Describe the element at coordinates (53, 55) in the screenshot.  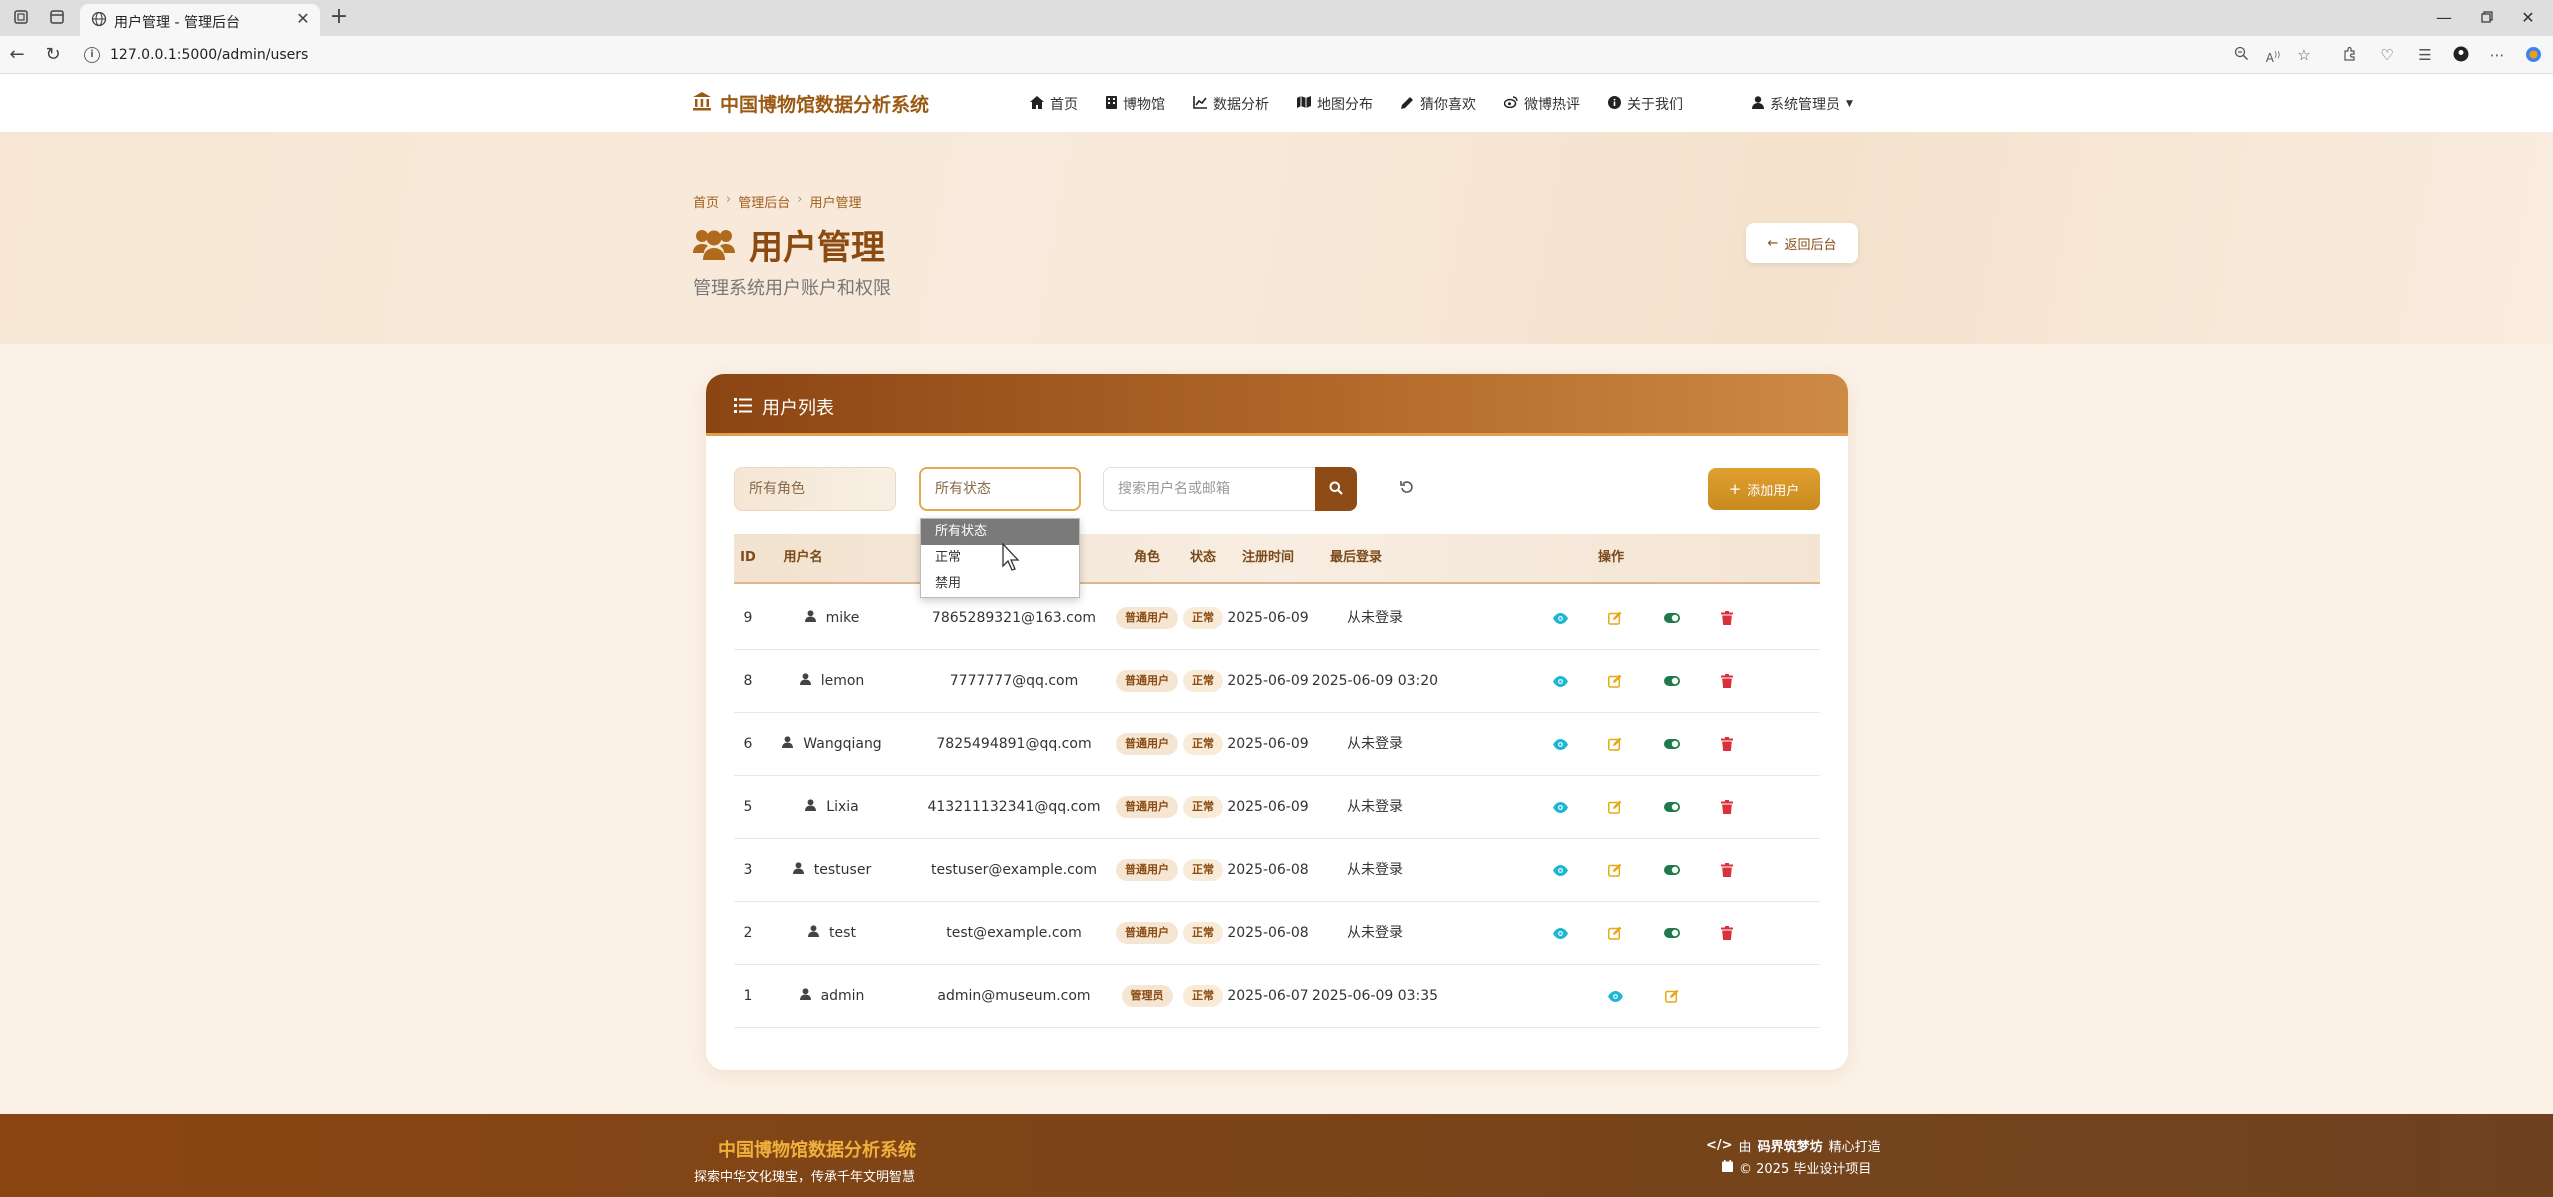
I see `refresh-icon: ↻` at that location.